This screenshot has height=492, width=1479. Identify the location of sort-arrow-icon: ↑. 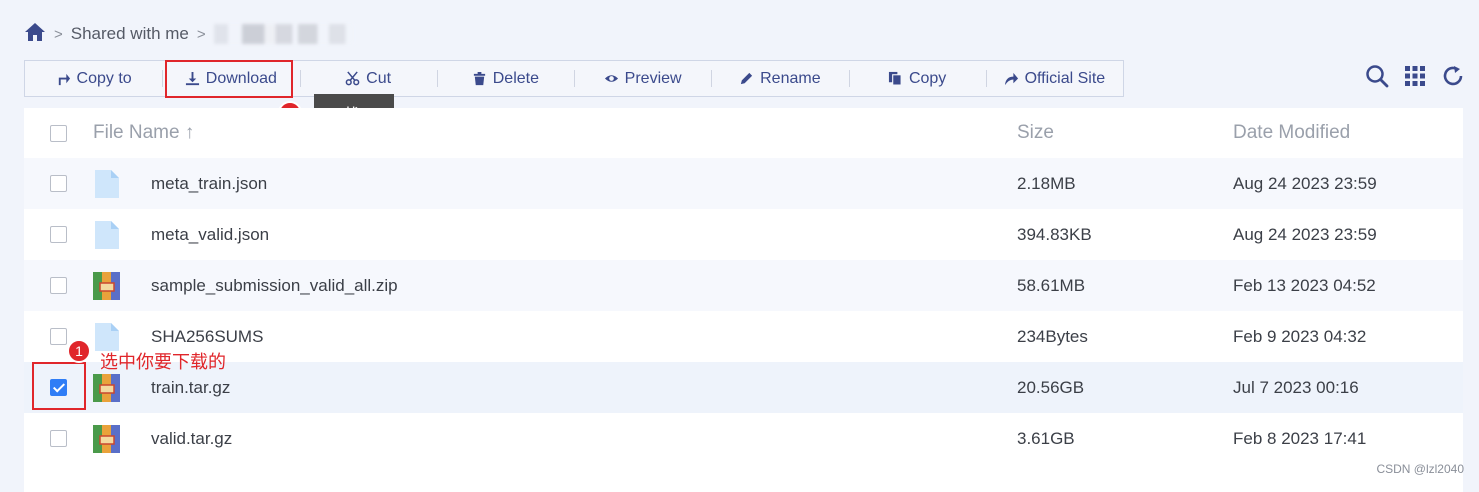
(189, 132).